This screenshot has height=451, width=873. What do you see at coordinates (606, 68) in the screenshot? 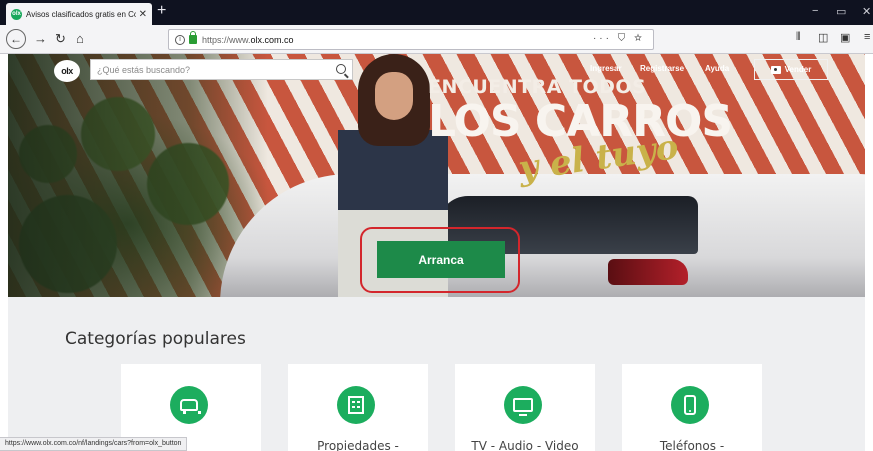
I see `login-link: Ingresar` at bounding box center [606, 68].